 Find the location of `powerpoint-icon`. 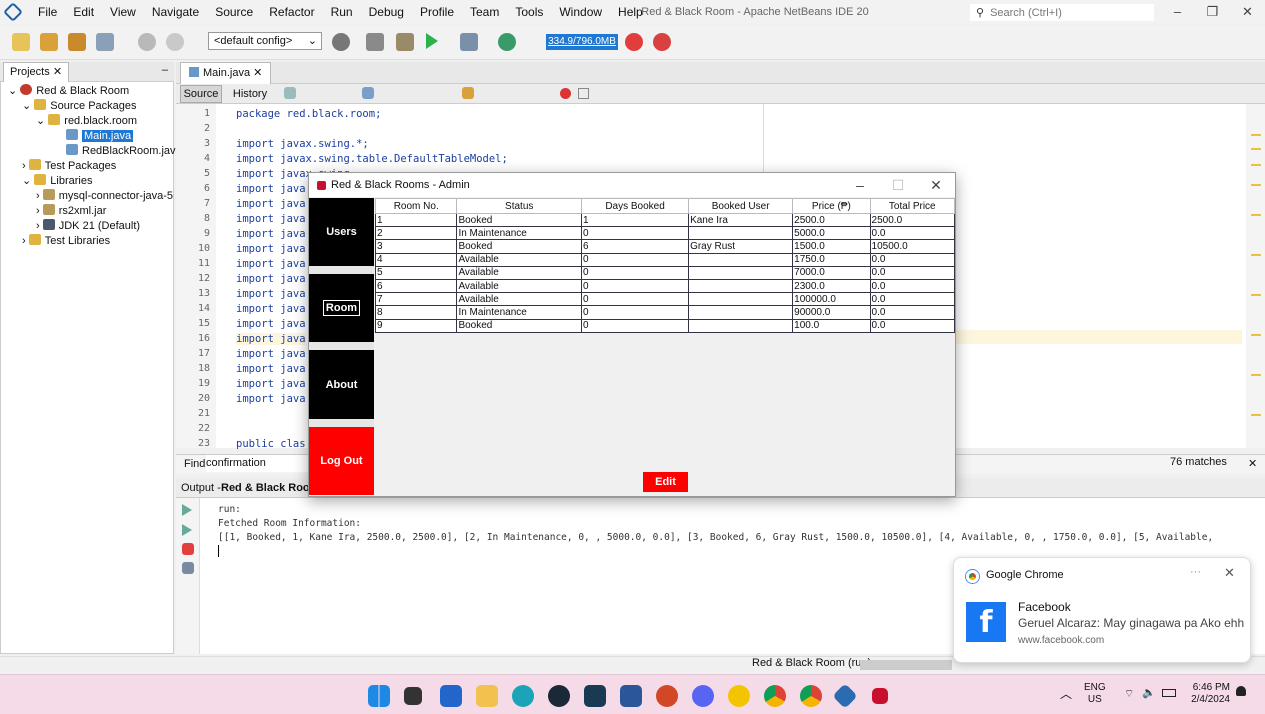

powerpoint-icon is located at coordinates (667, 696).